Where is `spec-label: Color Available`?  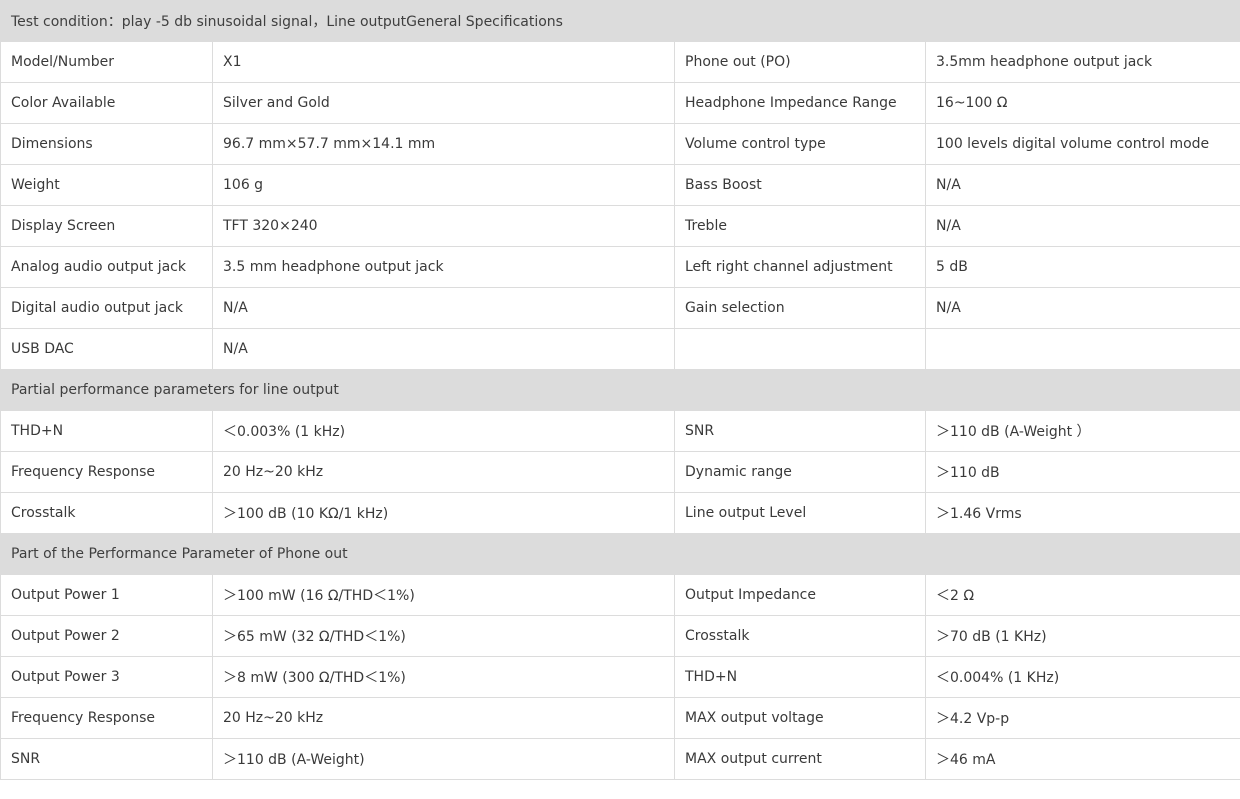
spec-label: Color Available is located at coordinates (106, 103).